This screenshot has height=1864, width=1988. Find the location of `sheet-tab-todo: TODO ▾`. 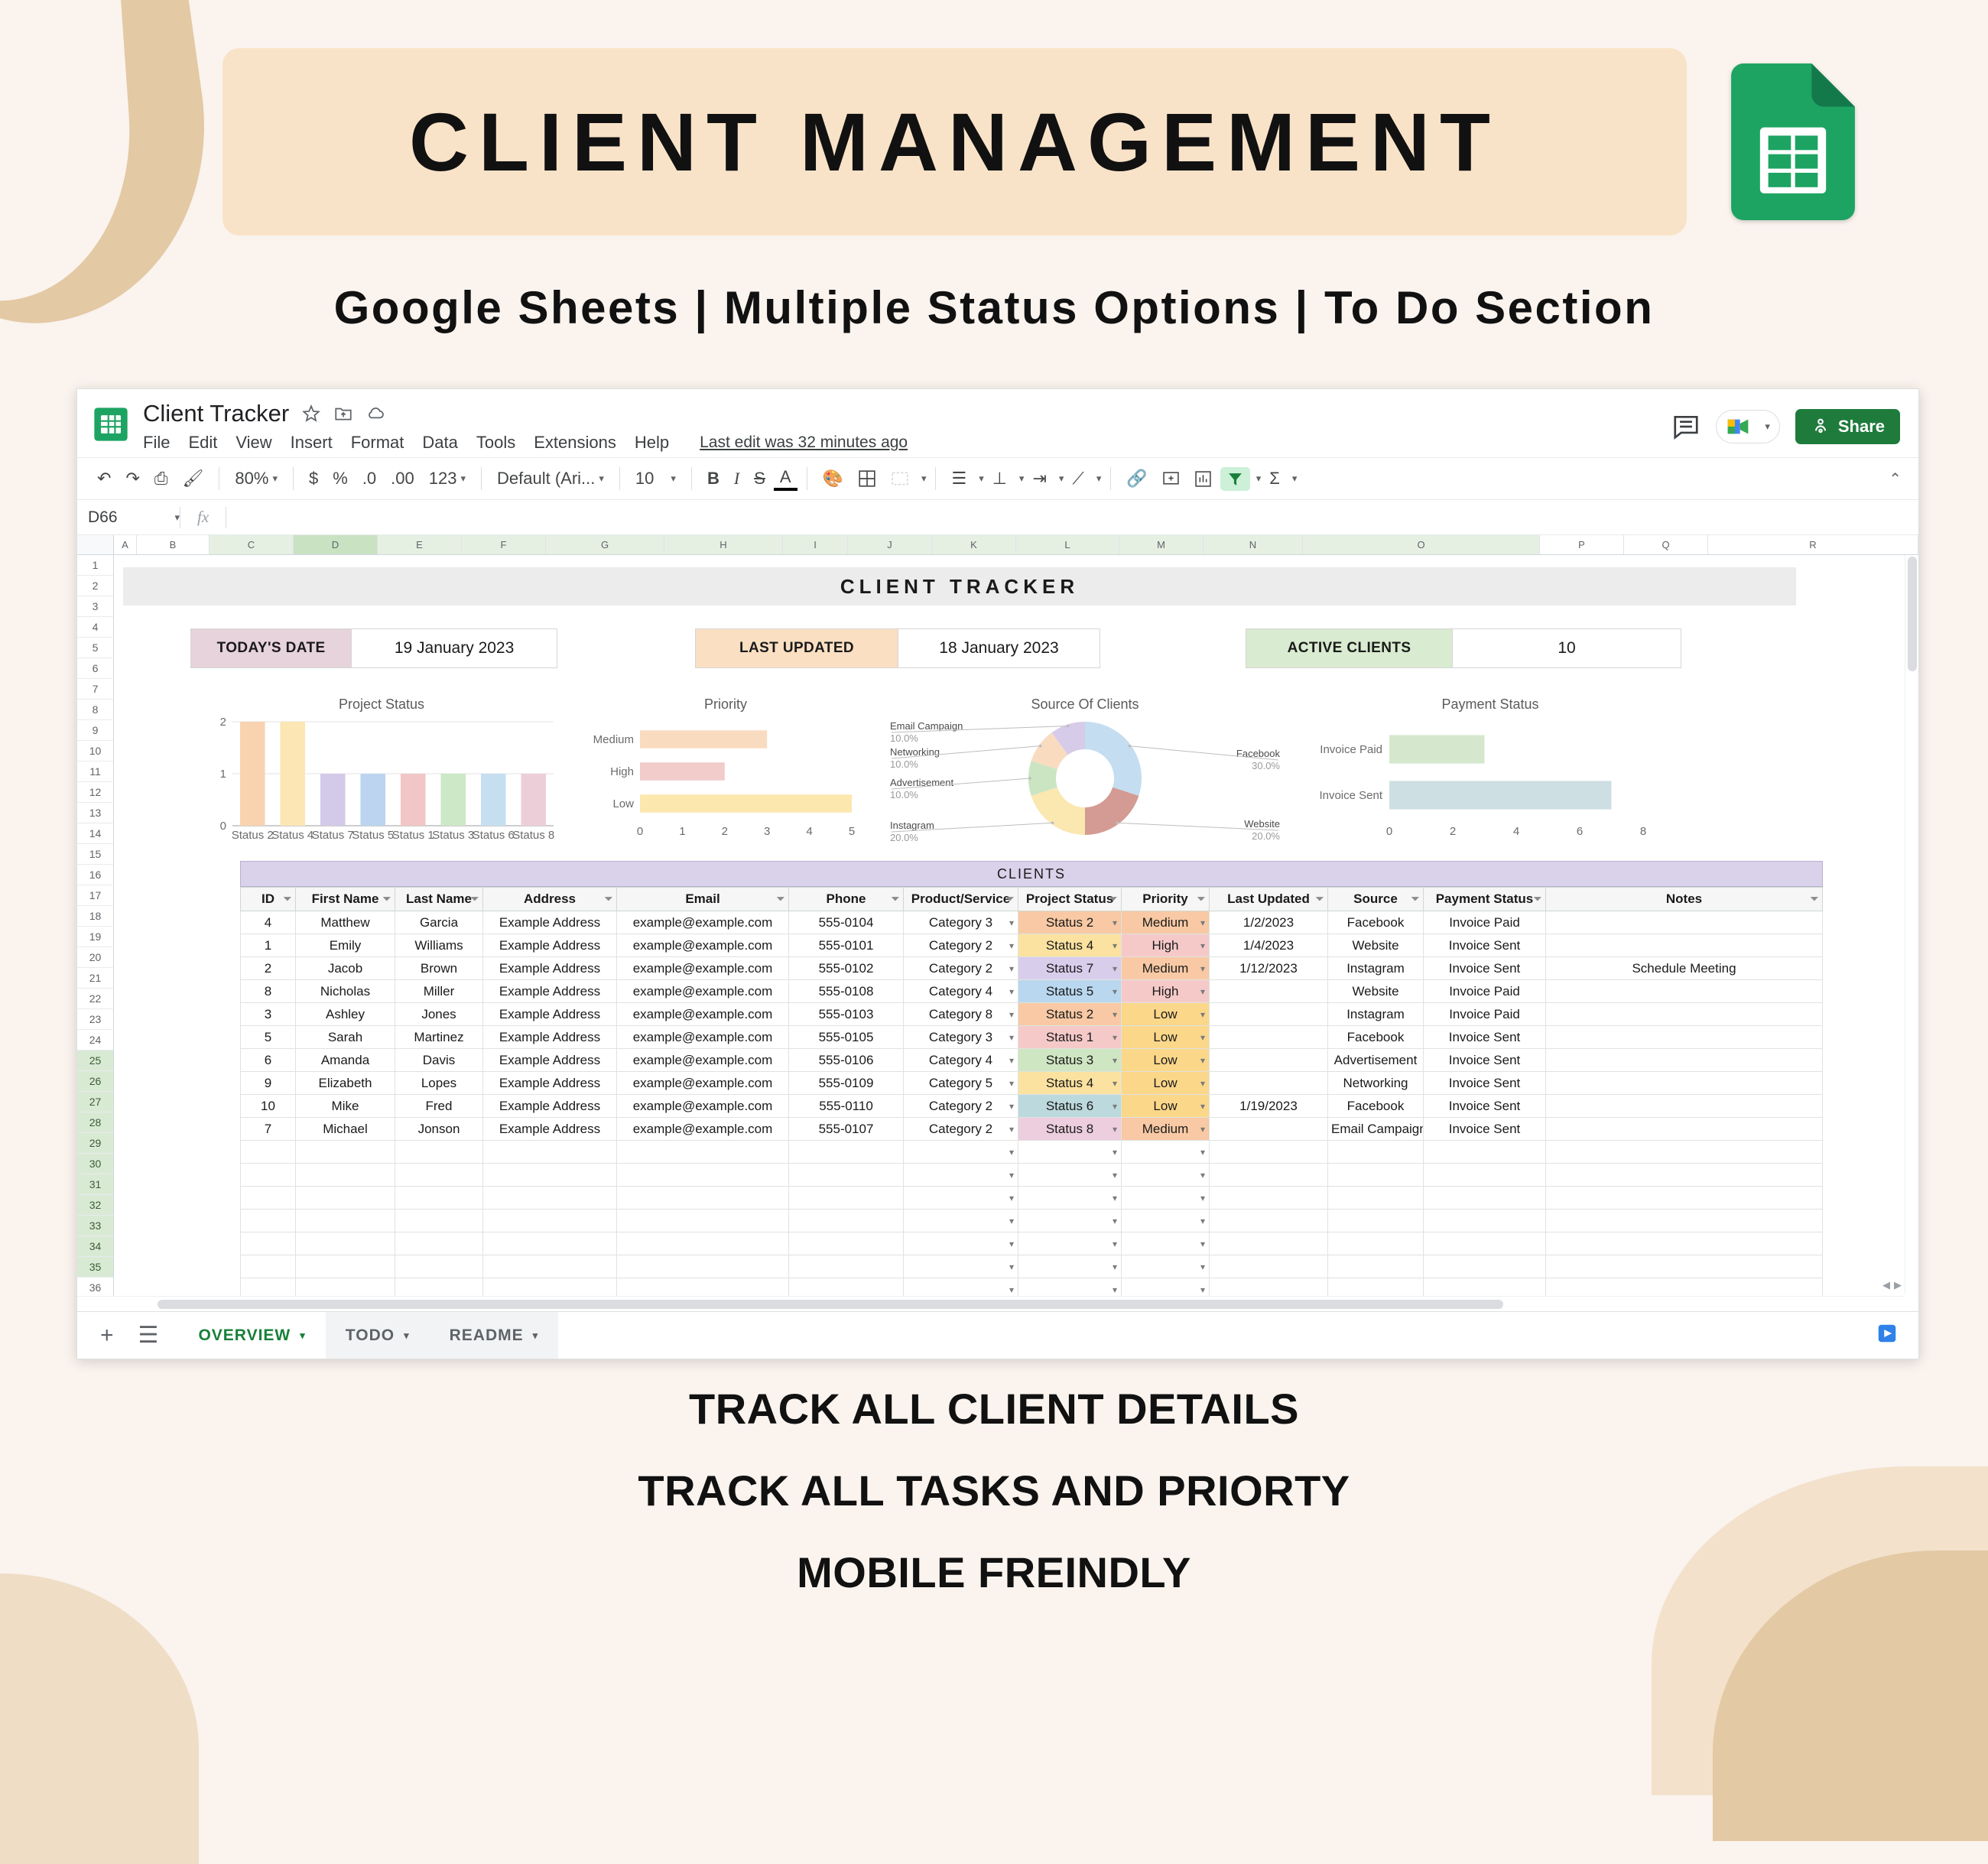

sheet-tab-todo: TODO ▾ is located at coordinates (378, 1335).